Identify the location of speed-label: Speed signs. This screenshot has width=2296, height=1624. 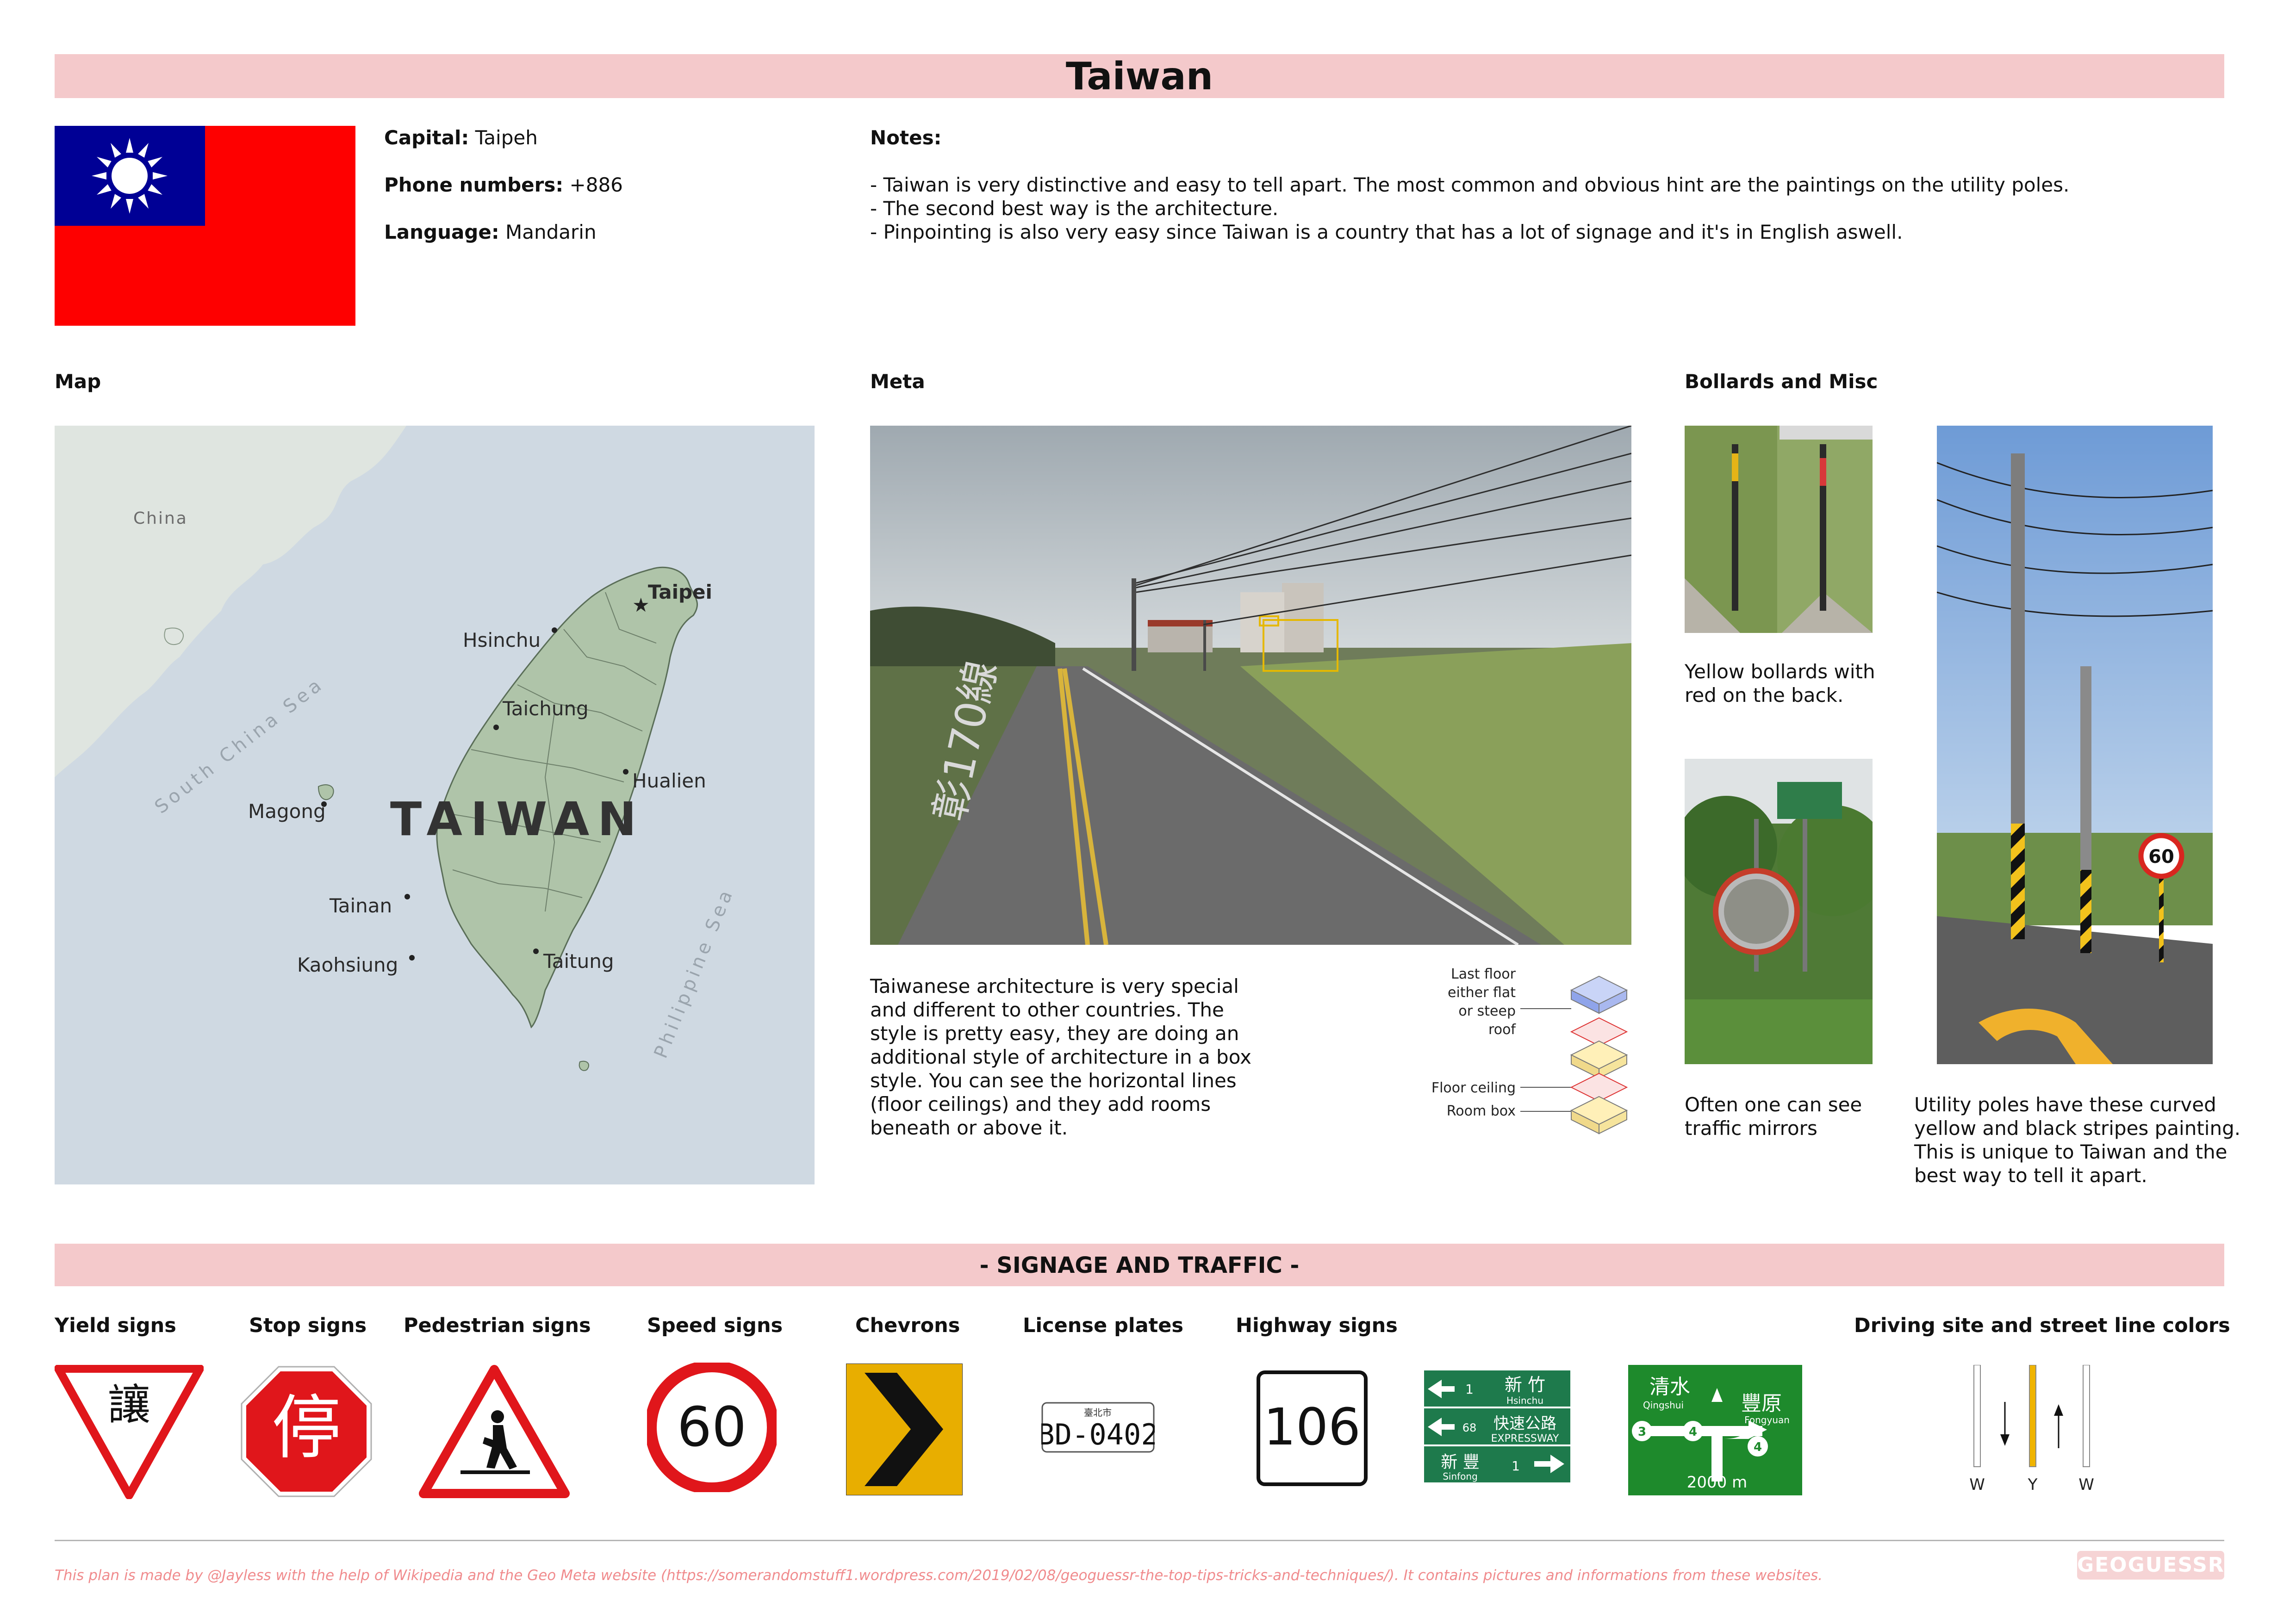
(715, 1325).